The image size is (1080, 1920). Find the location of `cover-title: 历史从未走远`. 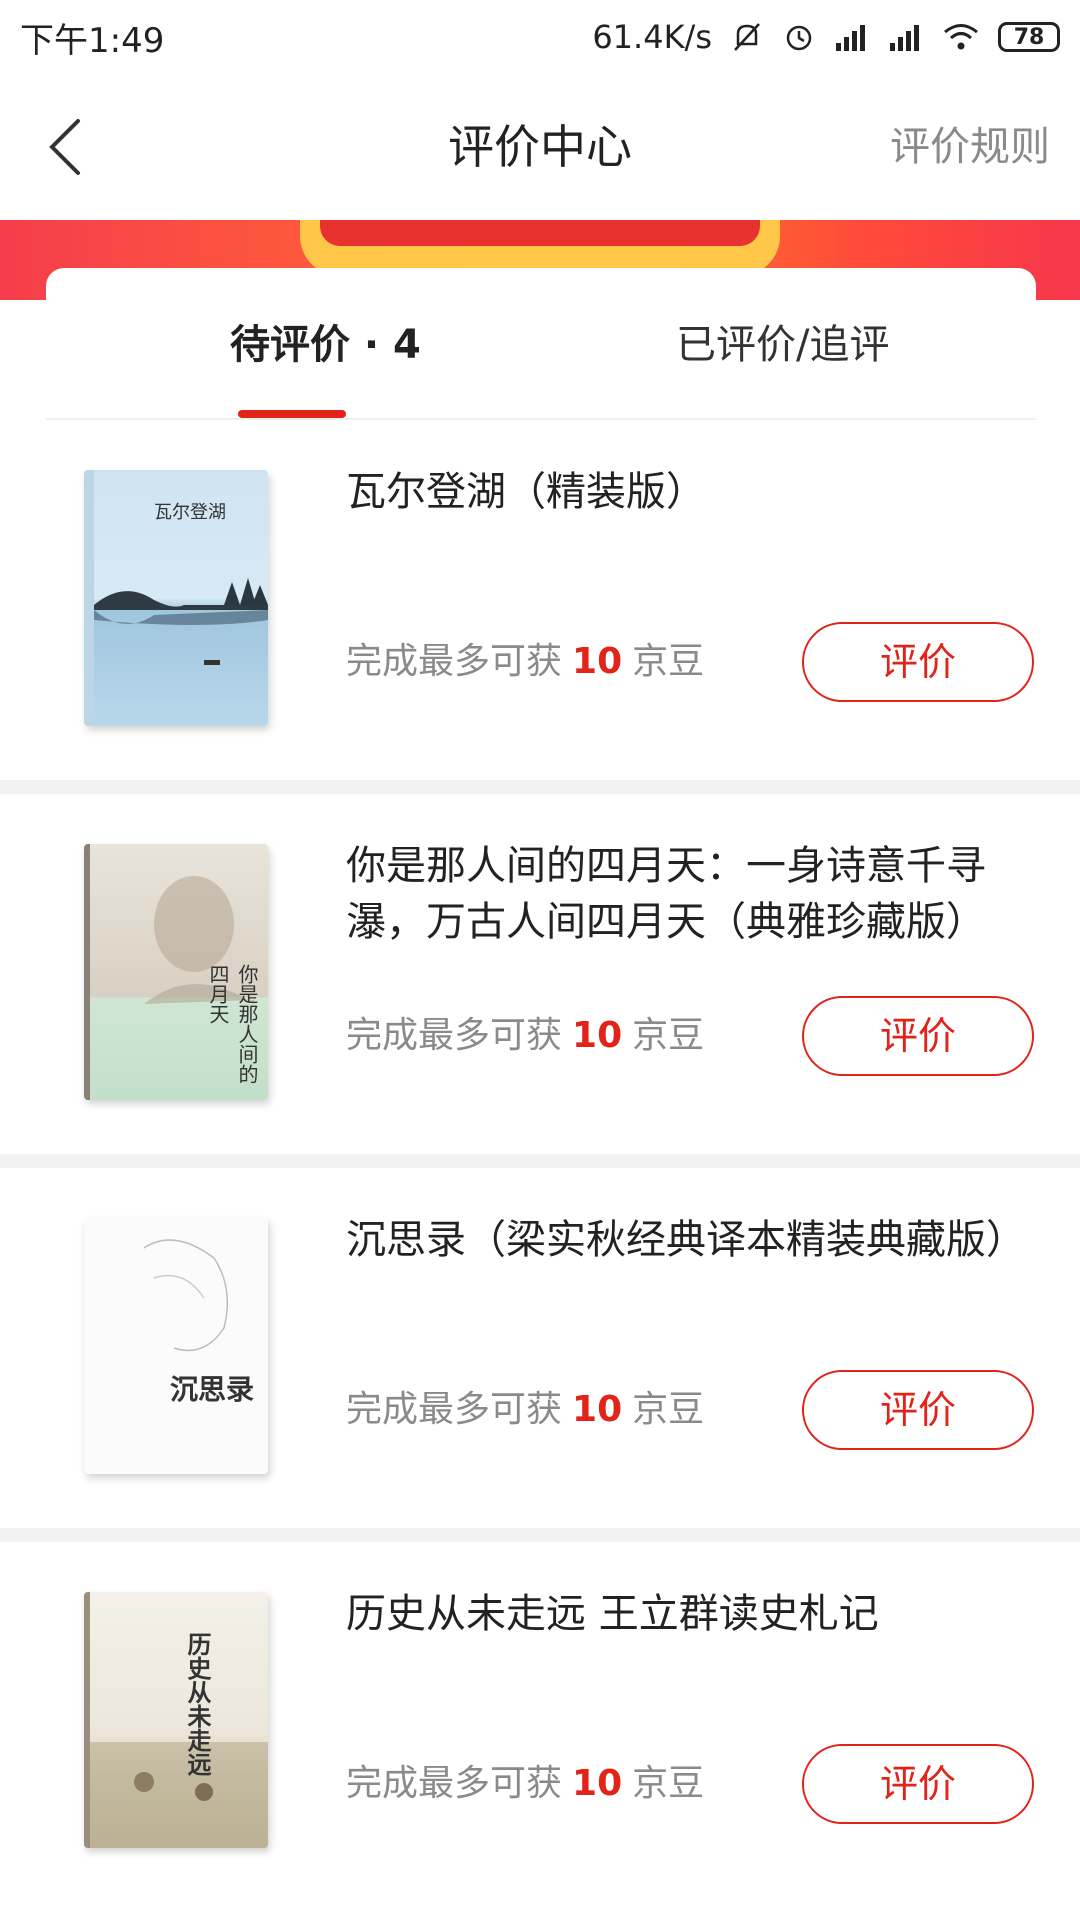

cover-title: 历史从未走远 is located at coordinates (197, 1704).